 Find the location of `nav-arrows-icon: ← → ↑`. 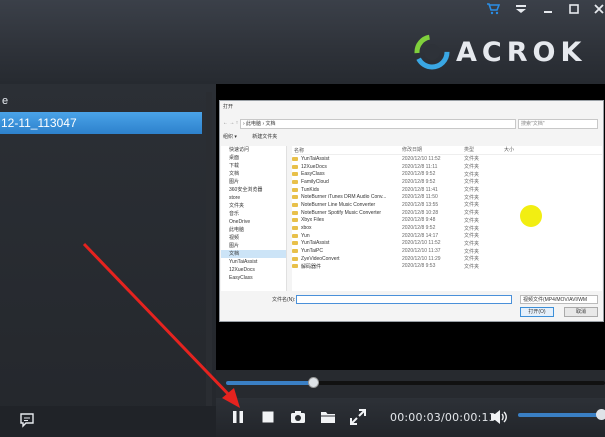

nav-arrows-icon: ← → ↑ is located at coordinates (231, 123).